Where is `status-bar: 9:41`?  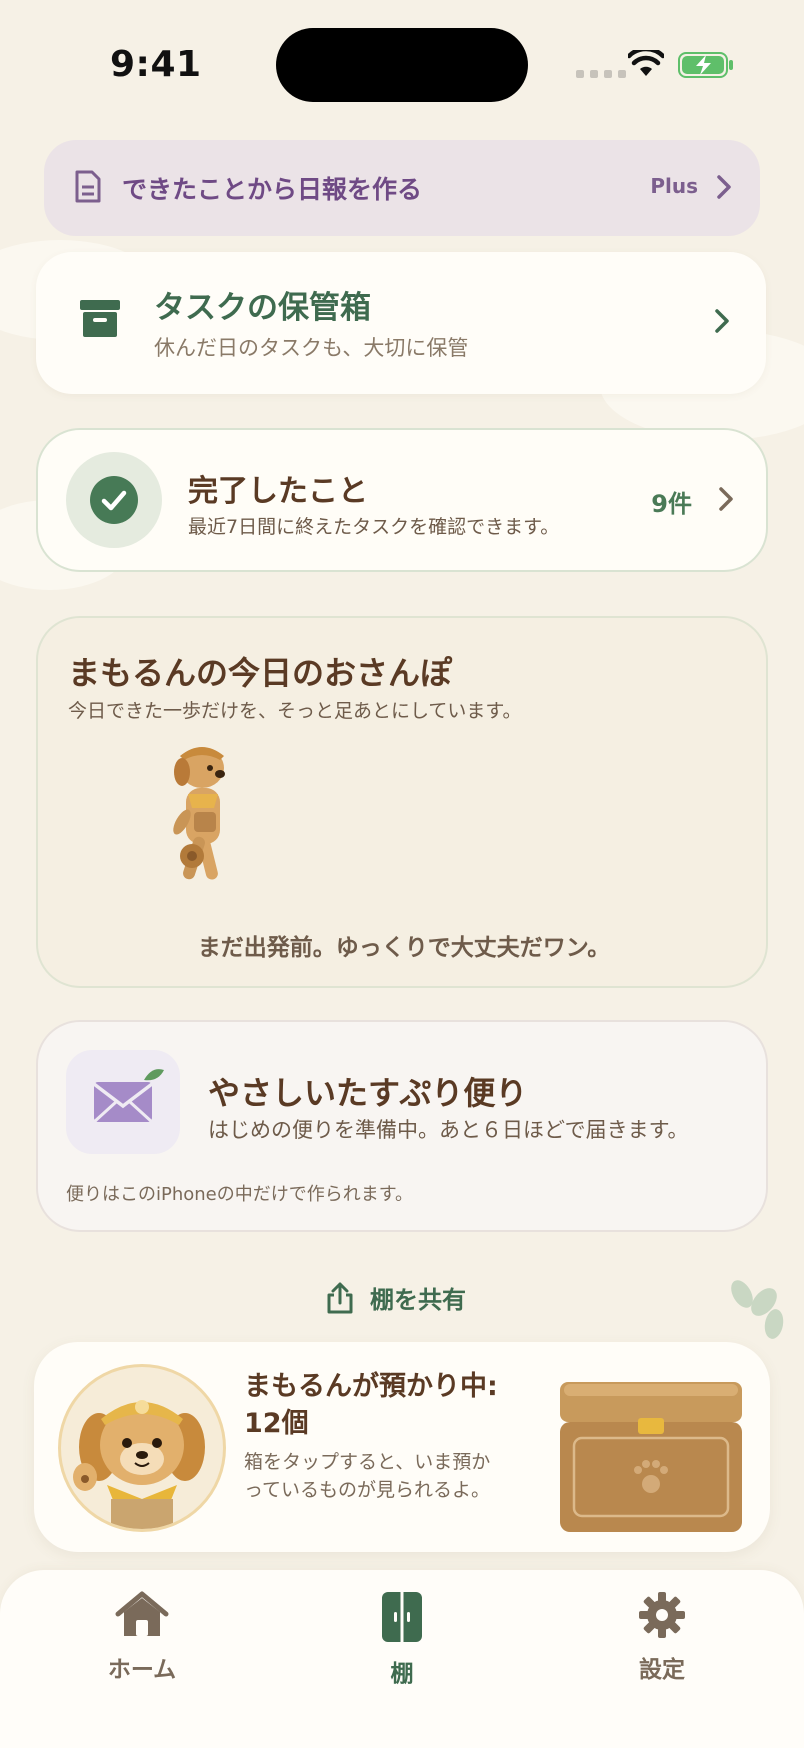 status-bar: 9:41 is located at coordinates (402, 60).